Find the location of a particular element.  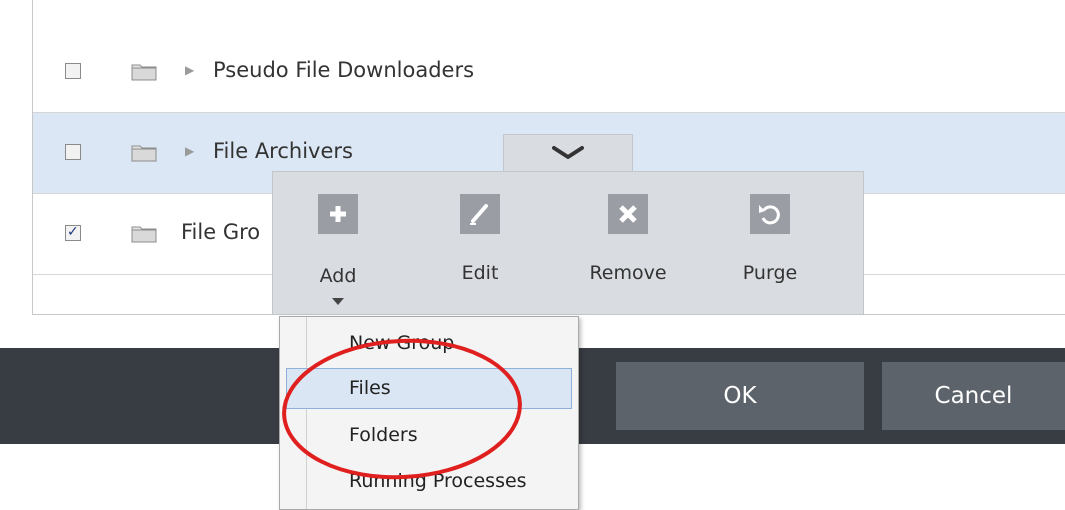

row-label: File Archivers is located at coordinates (283, 151).